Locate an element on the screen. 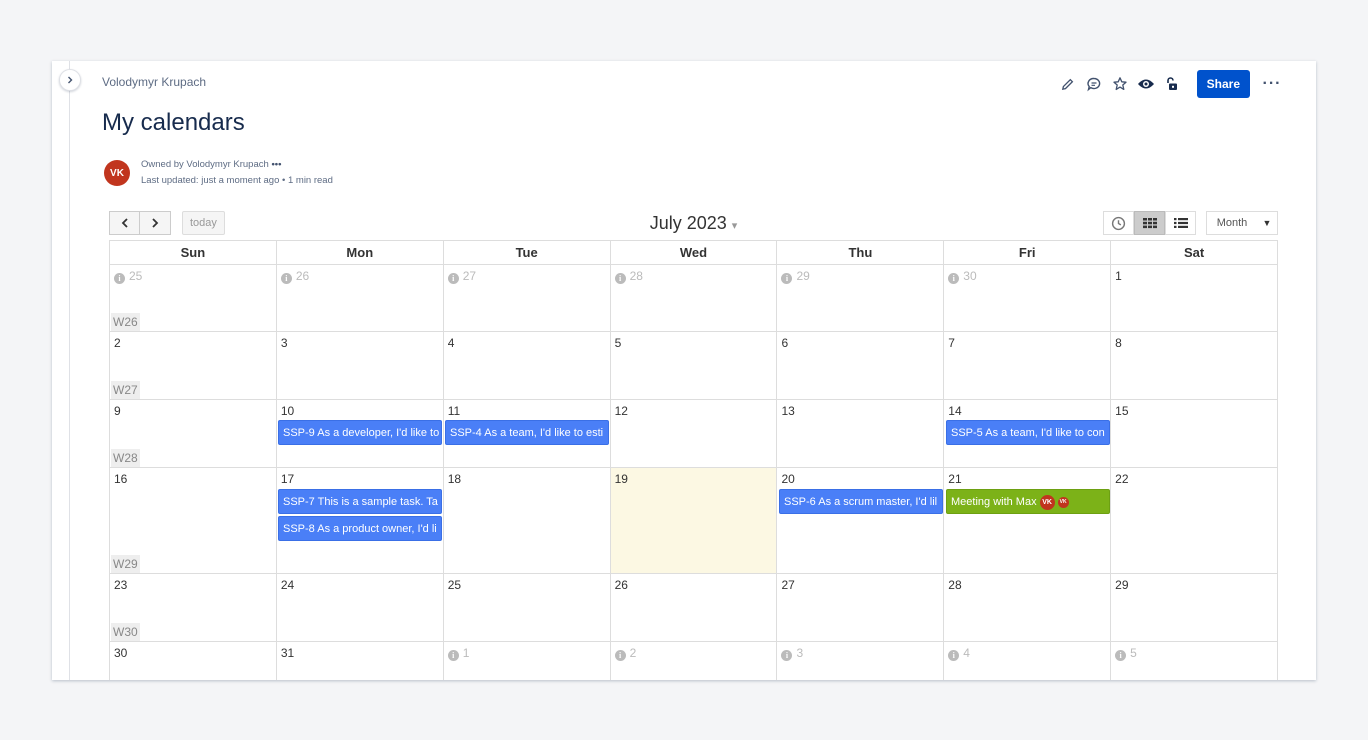  list-view-icon is located at coordinates (1180, 223).